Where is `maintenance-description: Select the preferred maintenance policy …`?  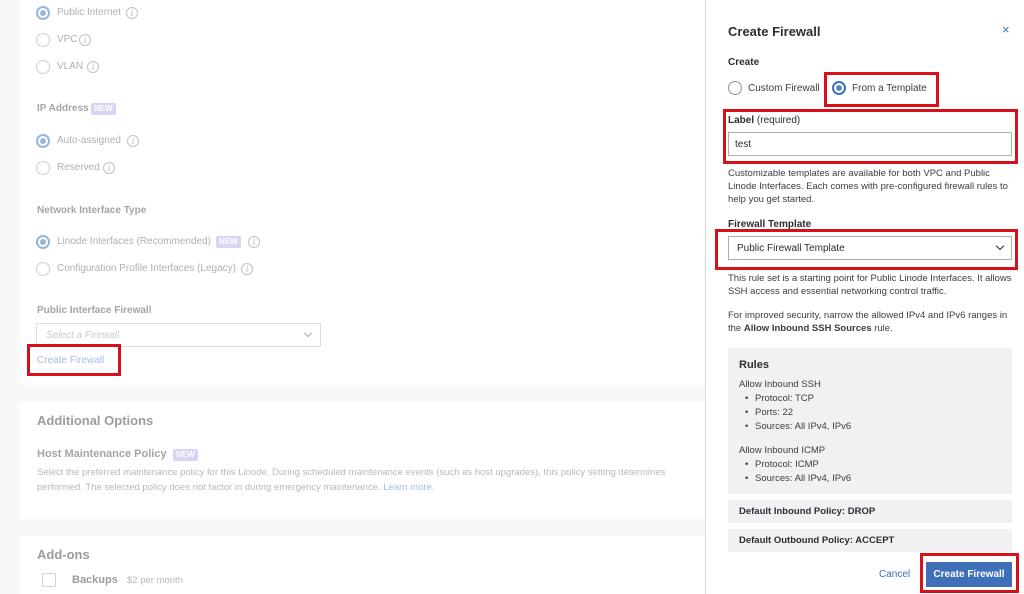 maintenance-description: Select the preferred maintenance policy … is located at coordinates (351, 472).